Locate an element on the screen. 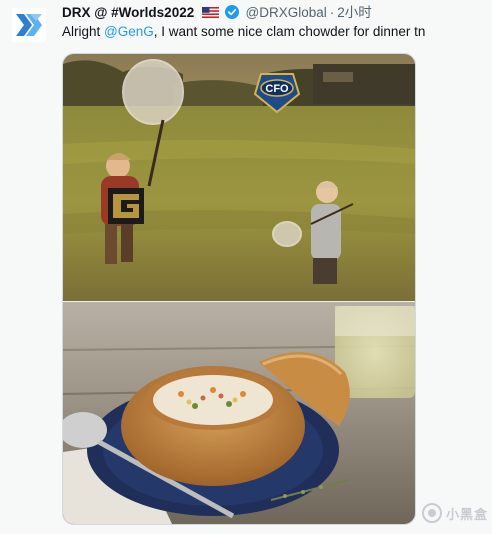 The image size is (492, 534). cfo-badge-text: CFO is located at coordinates (277, 89).